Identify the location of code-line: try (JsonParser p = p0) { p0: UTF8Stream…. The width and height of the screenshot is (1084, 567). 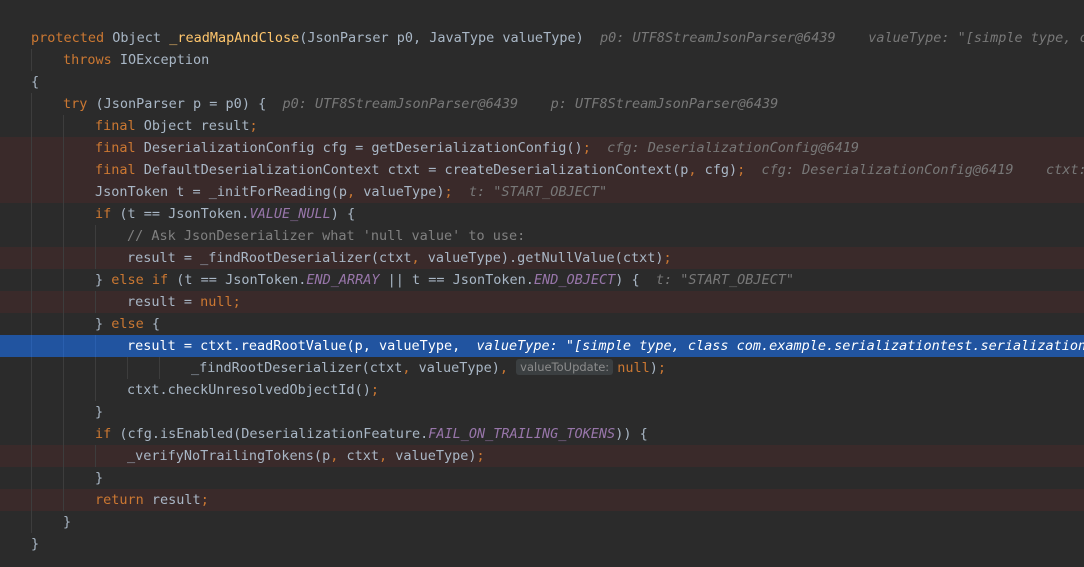
(542, 104).